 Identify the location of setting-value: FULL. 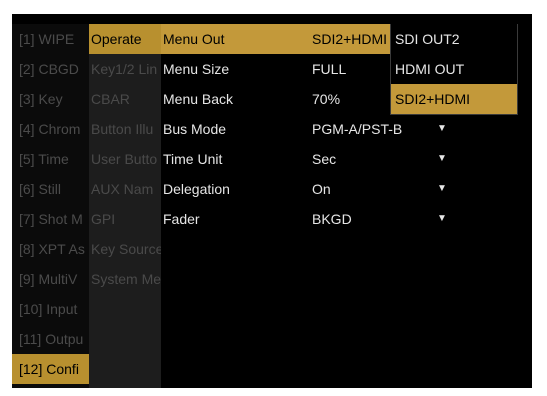
(329, 69).